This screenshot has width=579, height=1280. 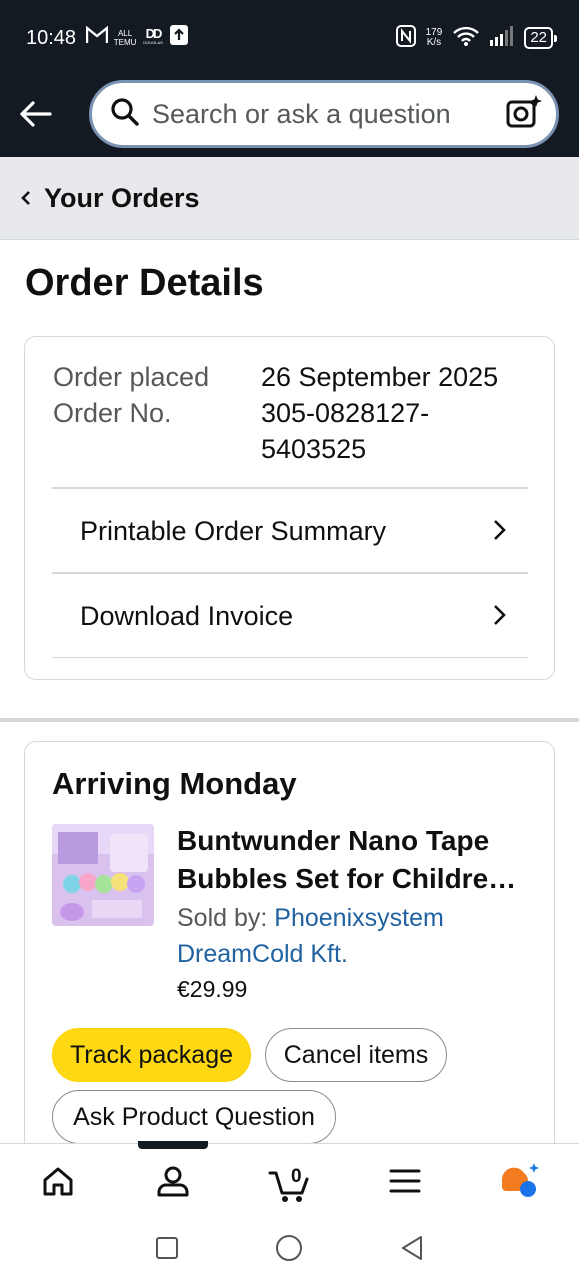 I want to click on printable-order-summary-link: Printable Order Summary, so click(x=290, y=530).